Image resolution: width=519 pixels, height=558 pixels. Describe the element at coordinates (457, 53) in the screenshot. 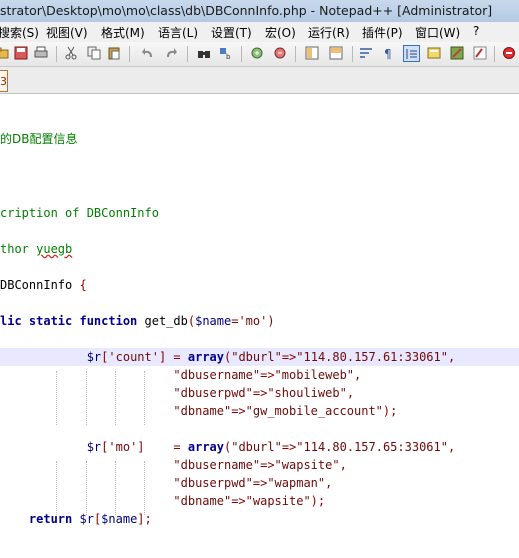

I see `doc-map-icon` at that location.